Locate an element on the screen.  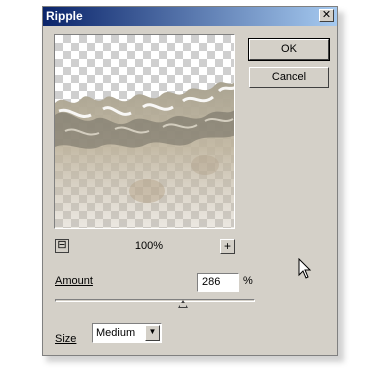
close-button: ✕ is located at coordinates (326, 15).